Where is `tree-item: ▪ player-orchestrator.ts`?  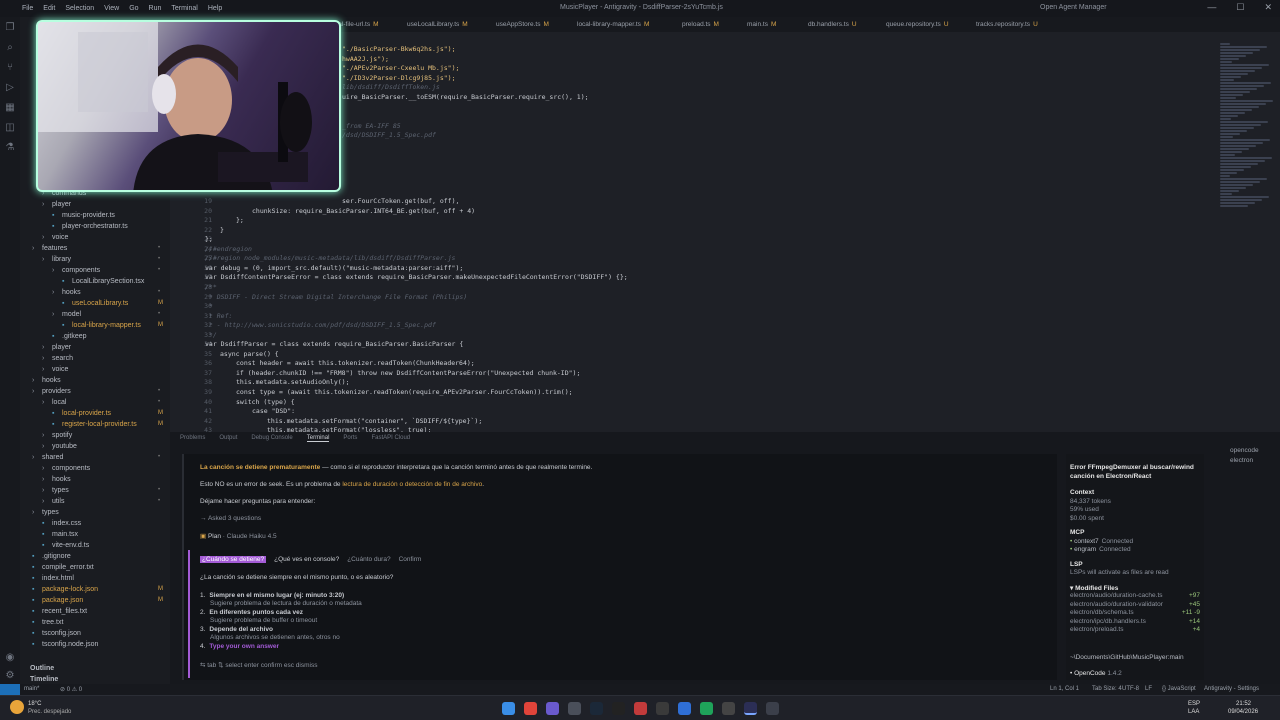 tree-item: ▪ player-orchestrator.ts is located at coordinates (111, 226).